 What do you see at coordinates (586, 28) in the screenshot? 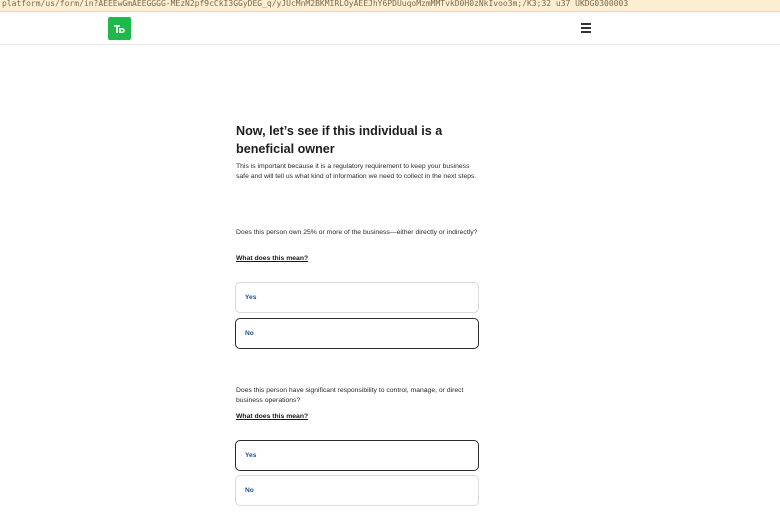
I see `hamburger-menu-icon` at bounding box center [586, 28].